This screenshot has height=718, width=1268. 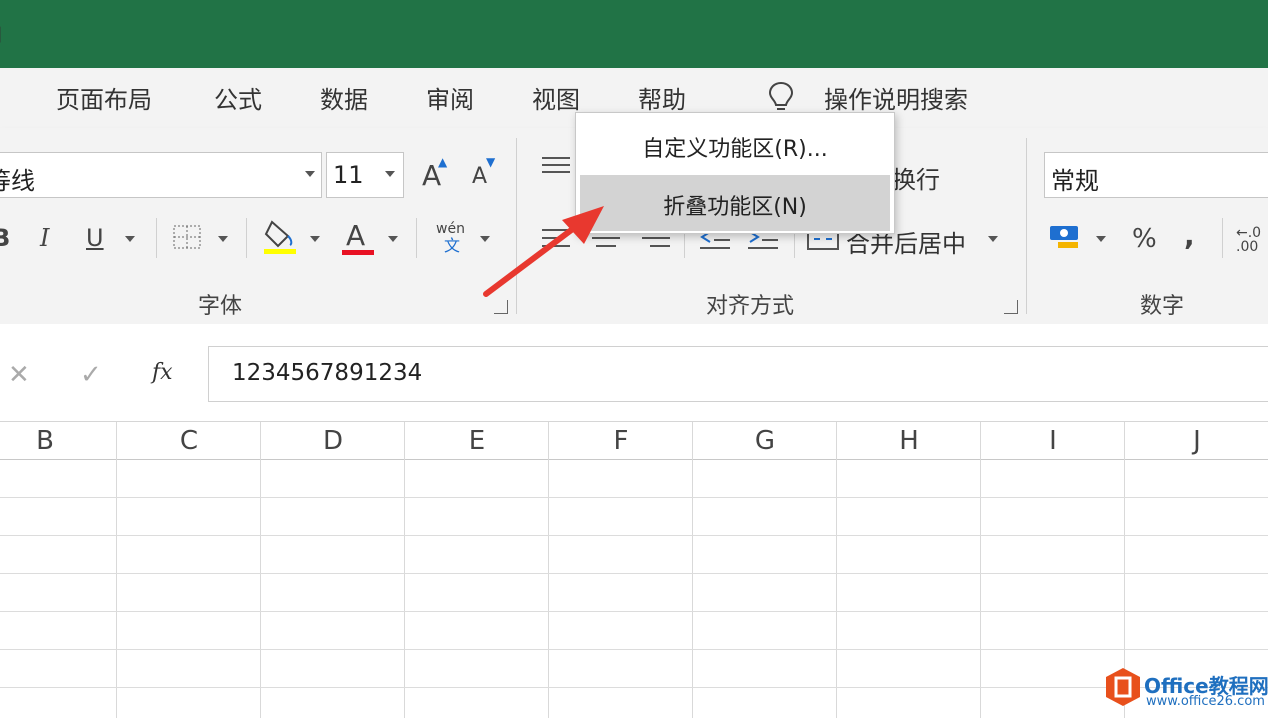 I want to click on menu-item-collapse-ribbon: 折叠功能区(N), so click(x=735, y=203).